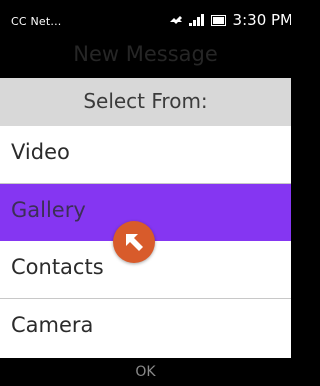 Image resolution: width=320 pixels, height=386 pixels. I want to click on battery-icon, so click(218, 20).